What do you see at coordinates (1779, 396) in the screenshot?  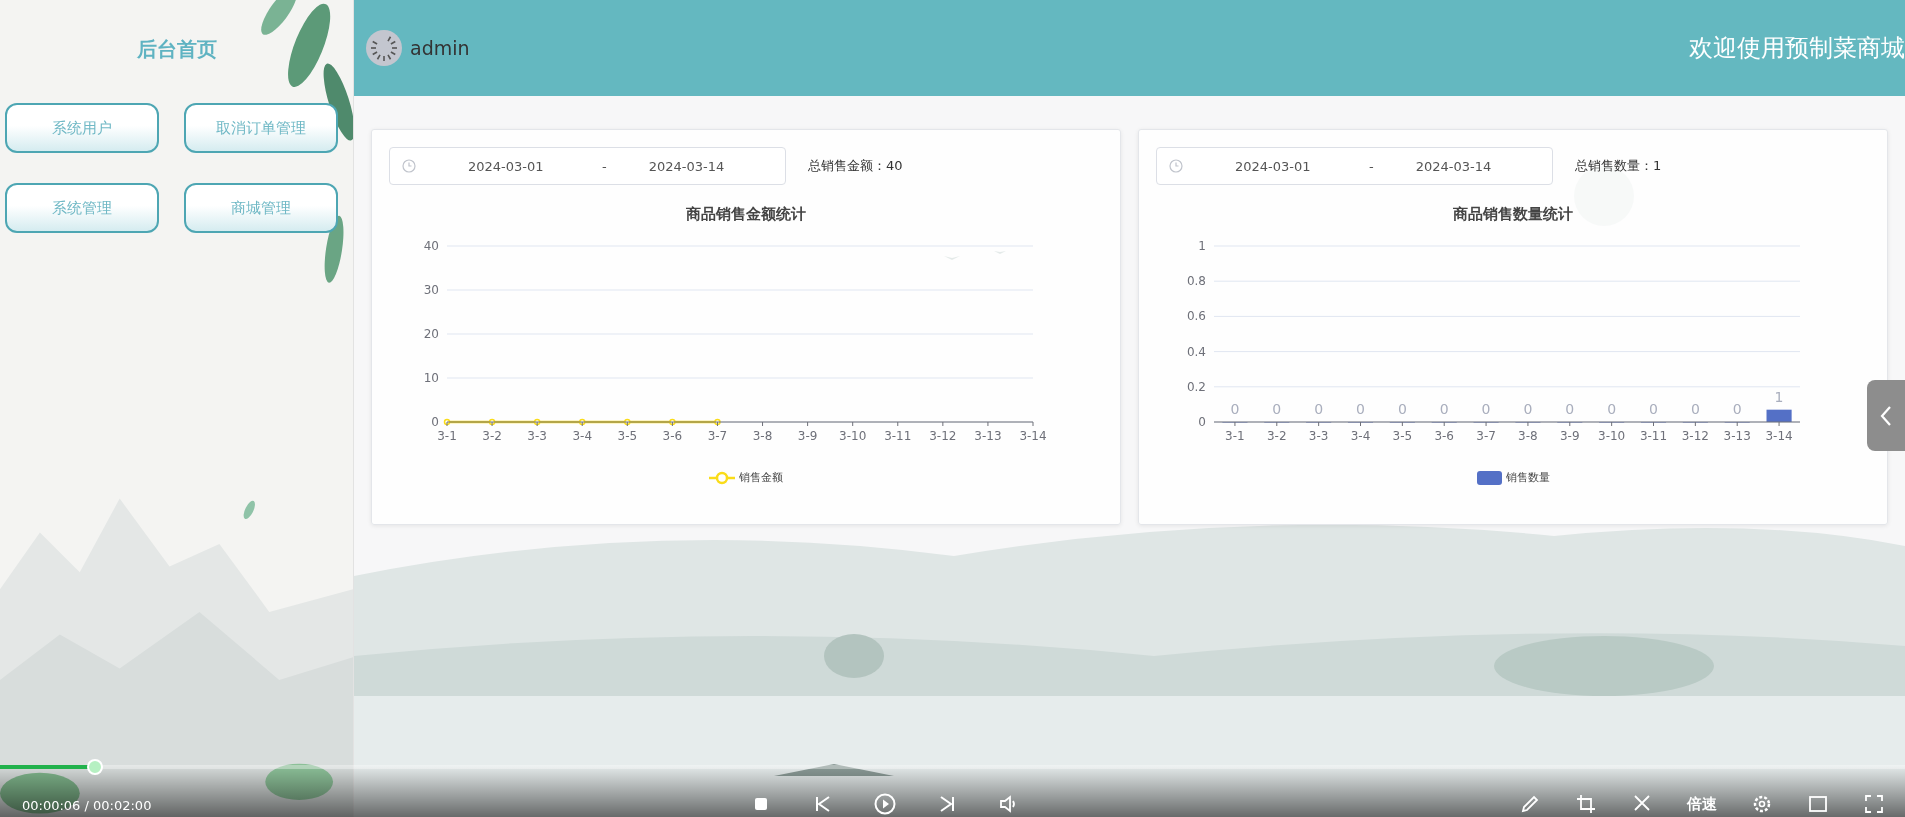 I see `value-label: 1` at bounding box center [1779, 396].